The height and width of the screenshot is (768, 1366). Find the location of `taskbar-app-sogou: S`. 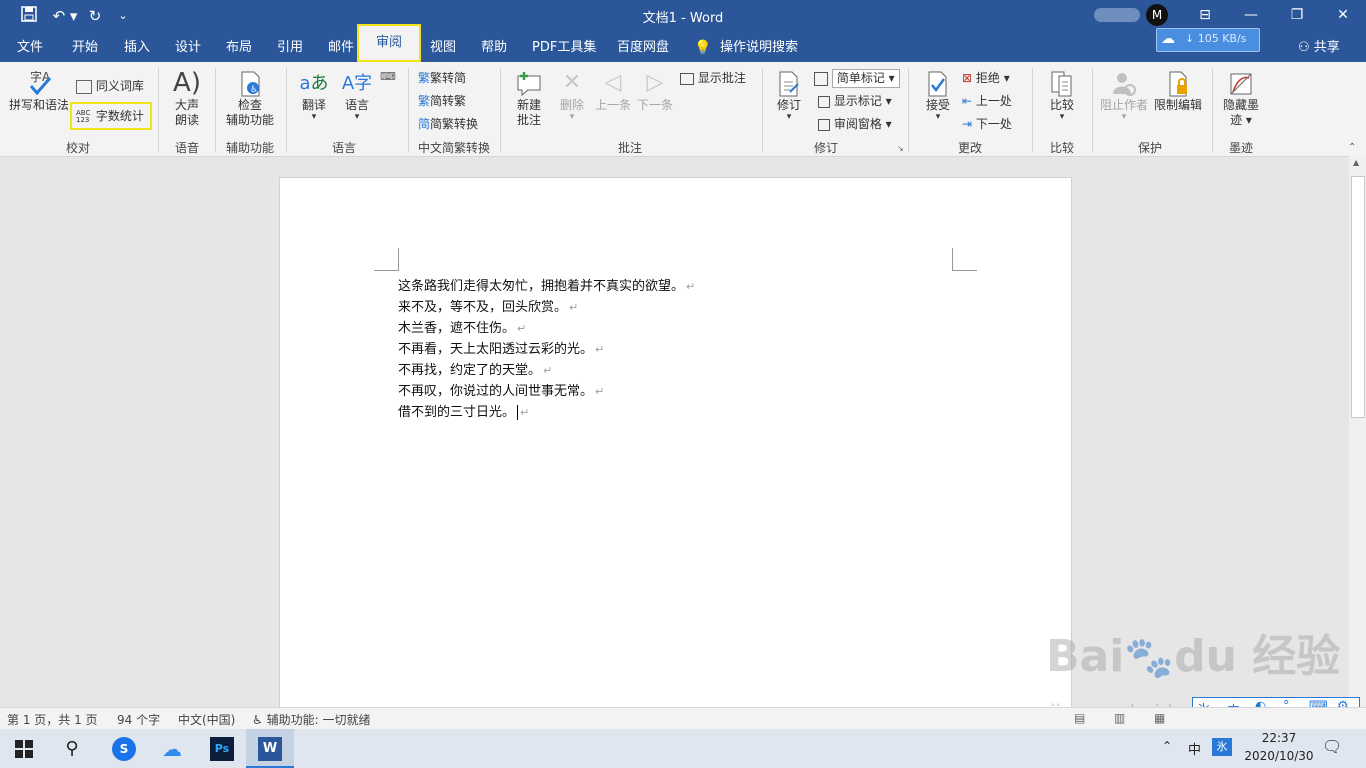

taskbar-app-sogou: S is located at coordinates (124, 748).